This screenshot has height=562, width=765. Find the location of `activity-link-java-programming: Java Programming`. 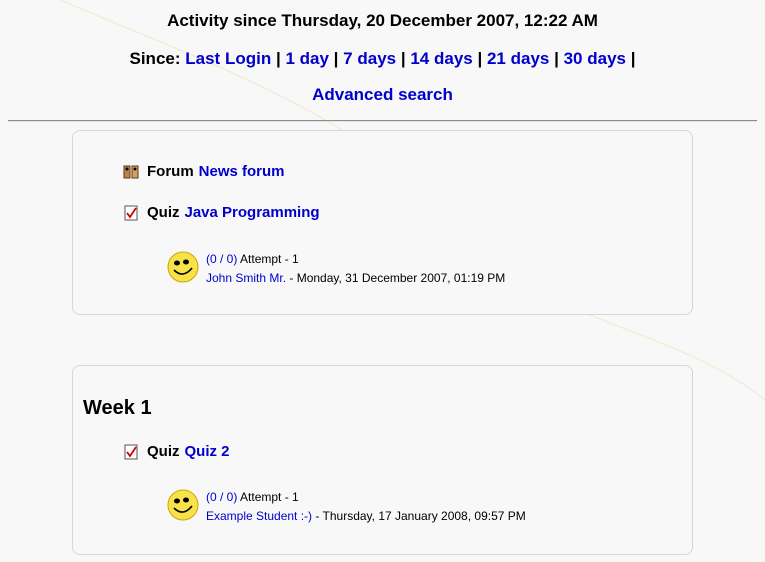

activity-link-java-programming: Java Programming is located at coordinates (252, 212).